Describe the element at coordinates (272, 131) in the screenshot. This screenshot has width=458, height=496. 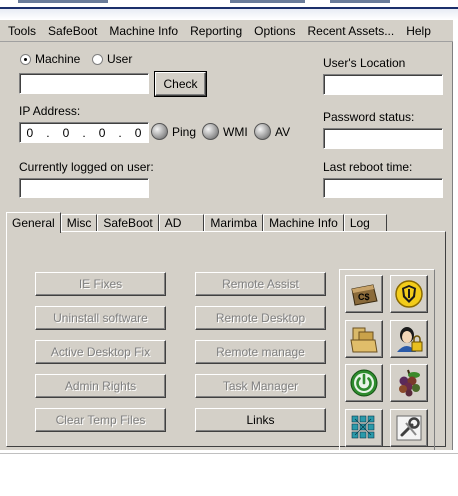
I see `av-indicator: AV` at that location.